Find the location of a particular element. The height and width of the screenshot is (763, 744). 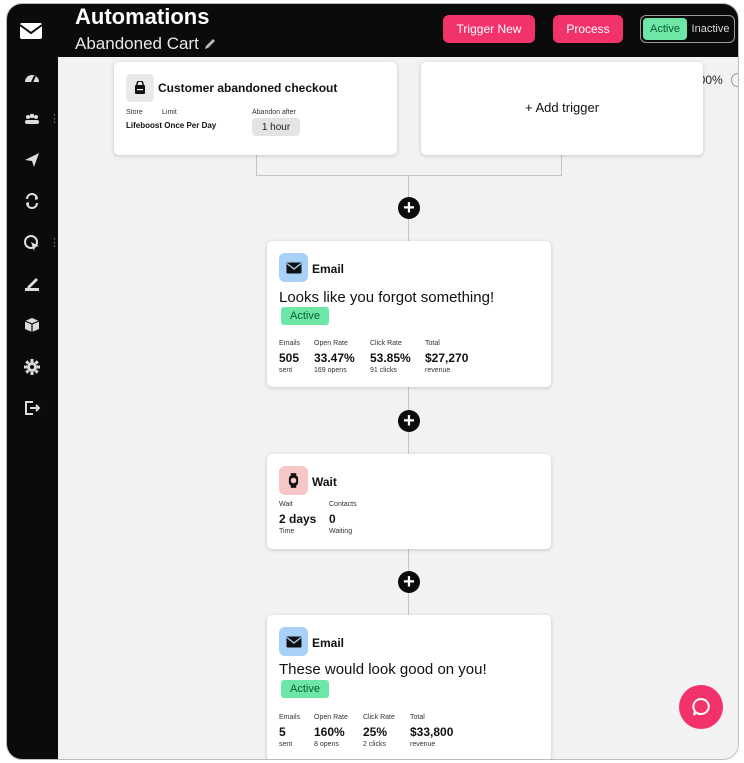

campaigns-icon is located at coordinates (32, 160).